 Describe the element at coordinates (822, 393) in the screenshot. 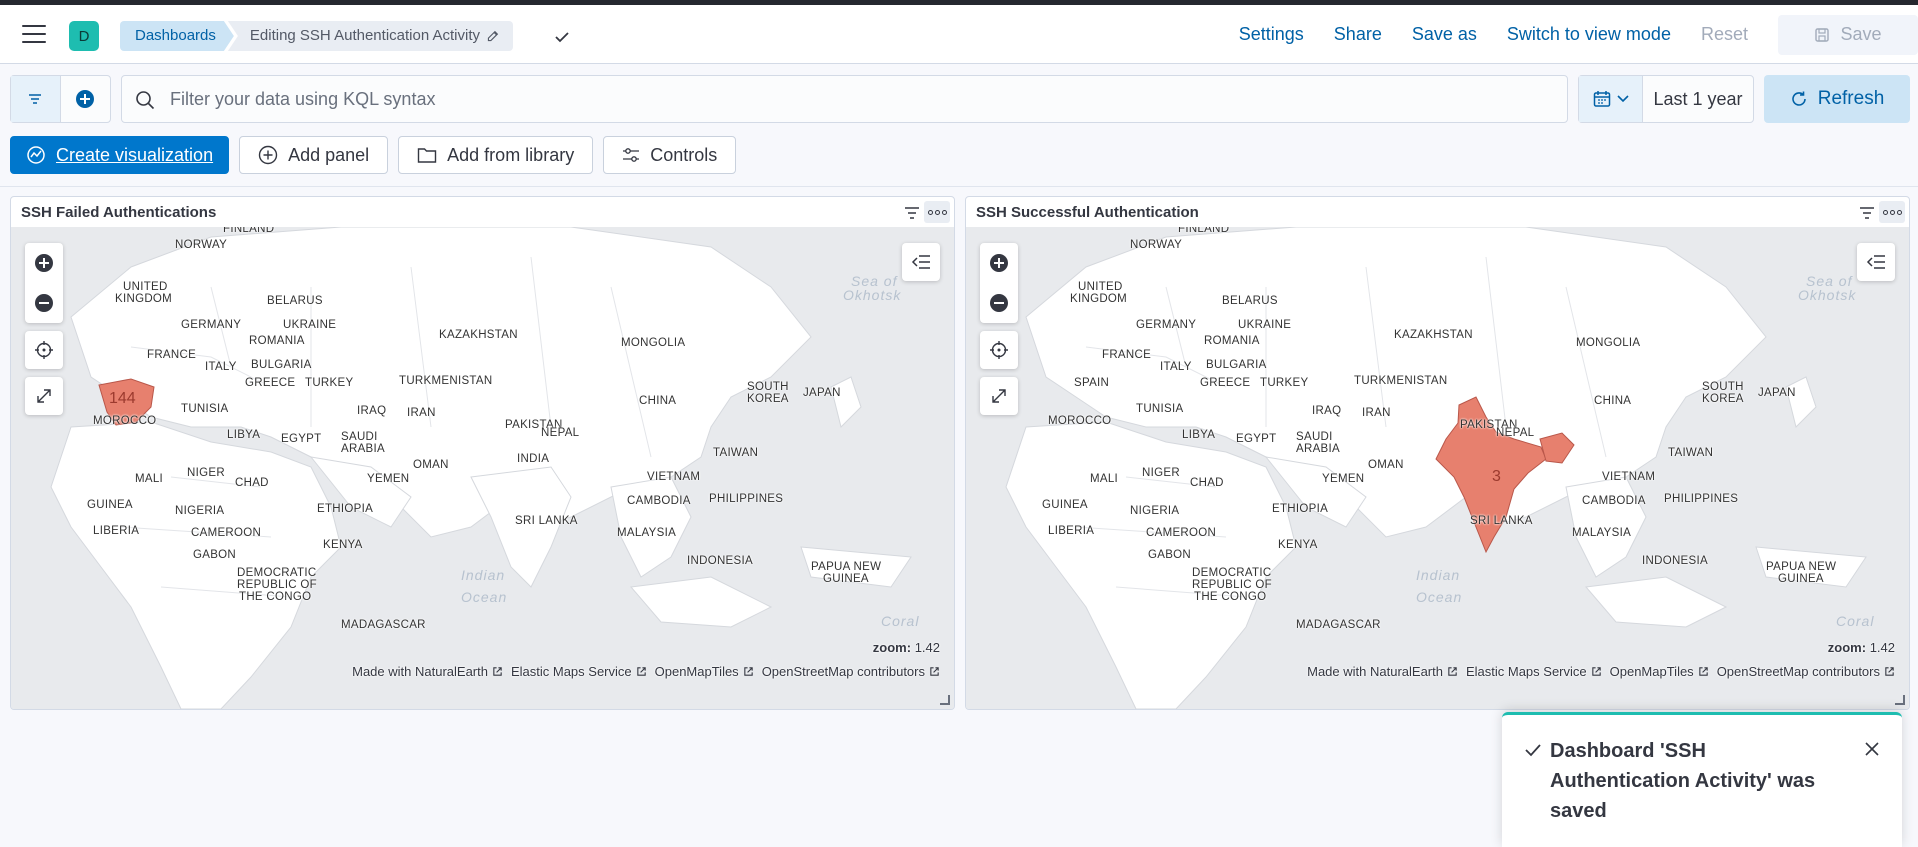

I see `map-label: JAPAN` at that location.